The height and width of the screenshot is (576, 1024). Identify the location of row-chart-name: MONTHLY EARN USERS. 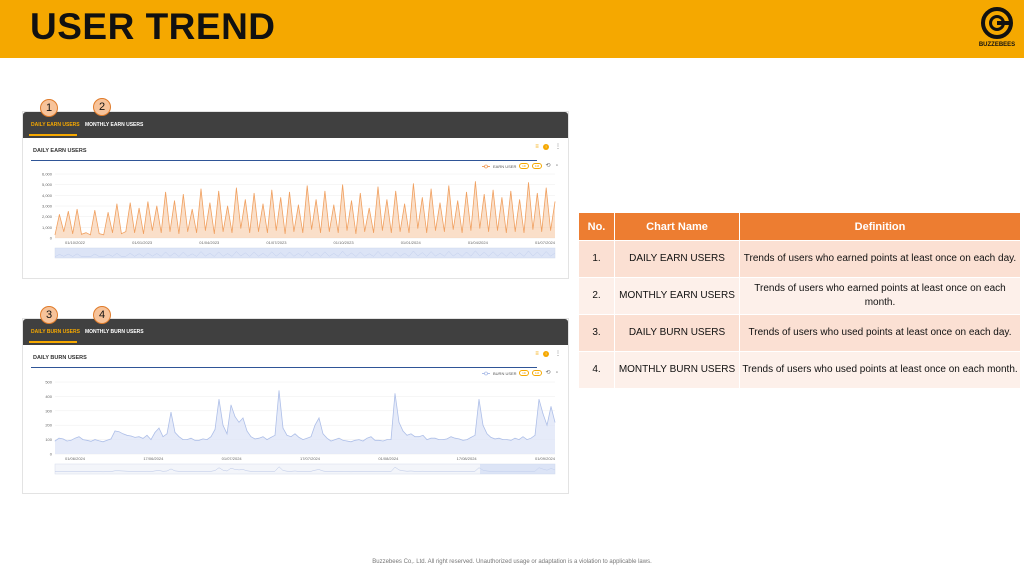
(677, 296).